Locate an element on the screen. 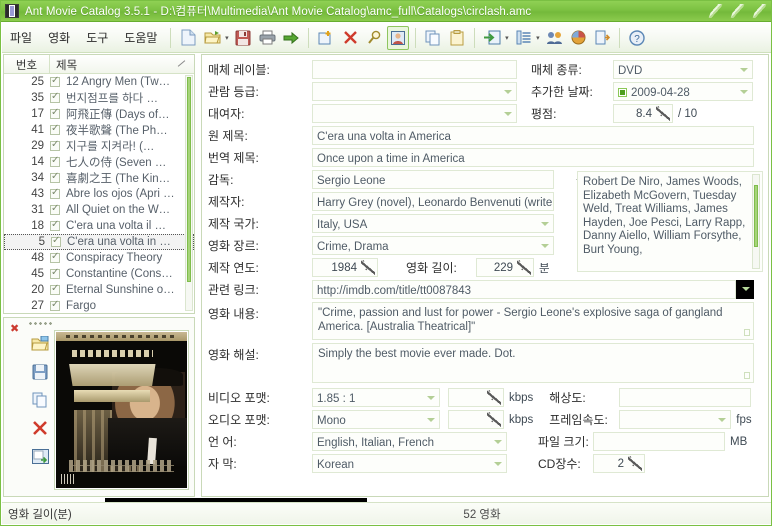 Image resolution: width=772 pixels, height=526 pixels. save-picture-icon is located at coordinates (40, 372).